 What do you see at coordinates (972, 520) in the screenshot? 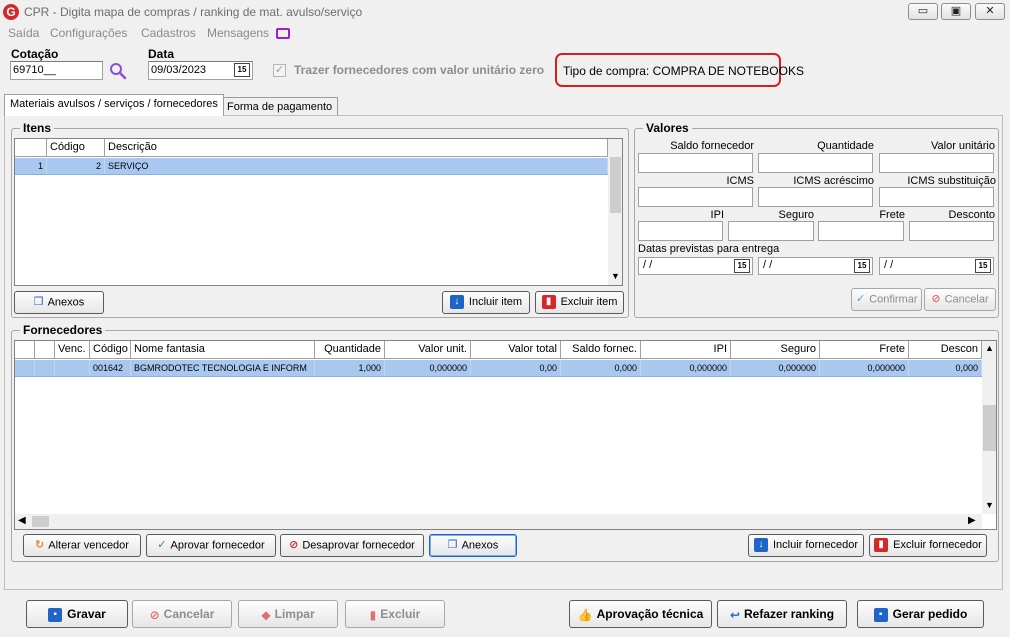
I see `chevron-right-icon: ▶` at bounding box center [972, 520].